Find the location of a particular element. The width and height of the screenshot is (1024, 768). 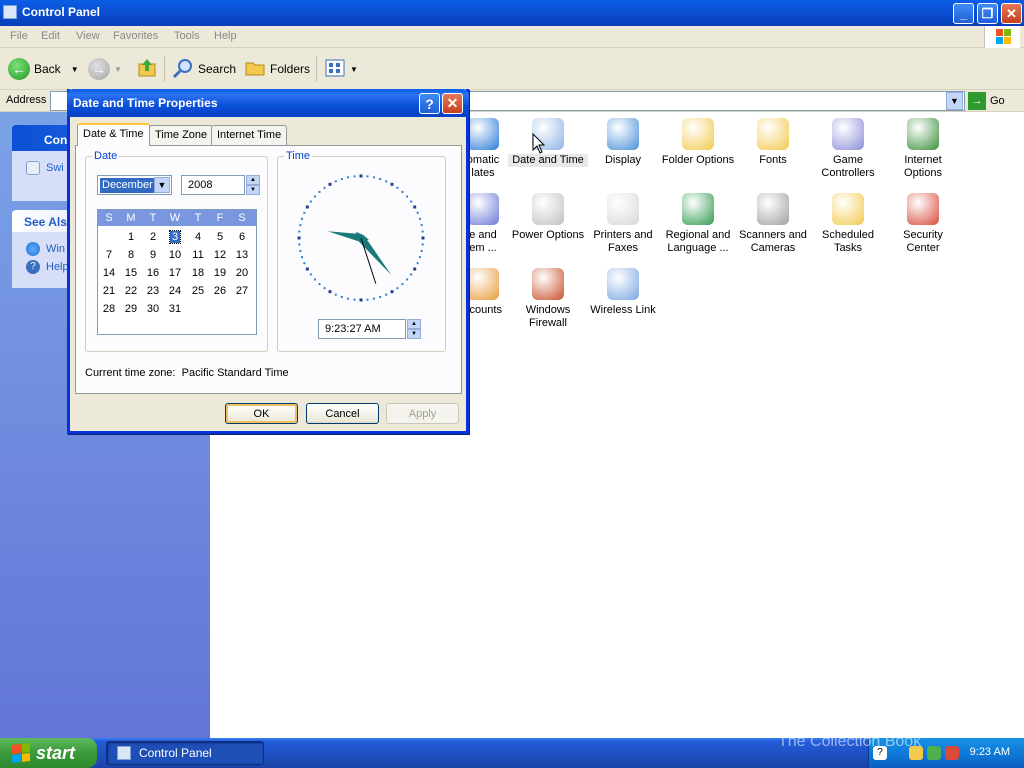

views-button: ▼ is located at coordinates (341, 69).